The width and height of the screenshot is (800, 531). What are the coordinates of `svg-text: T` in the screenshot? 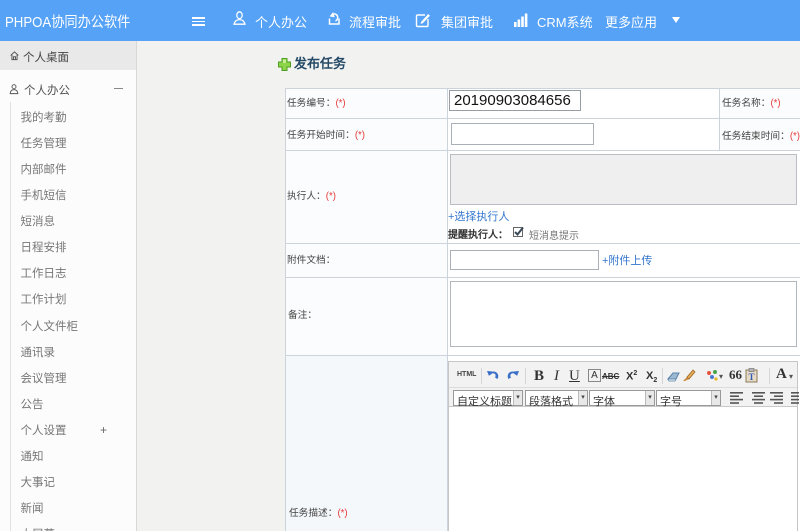 It's located at (751, 377).